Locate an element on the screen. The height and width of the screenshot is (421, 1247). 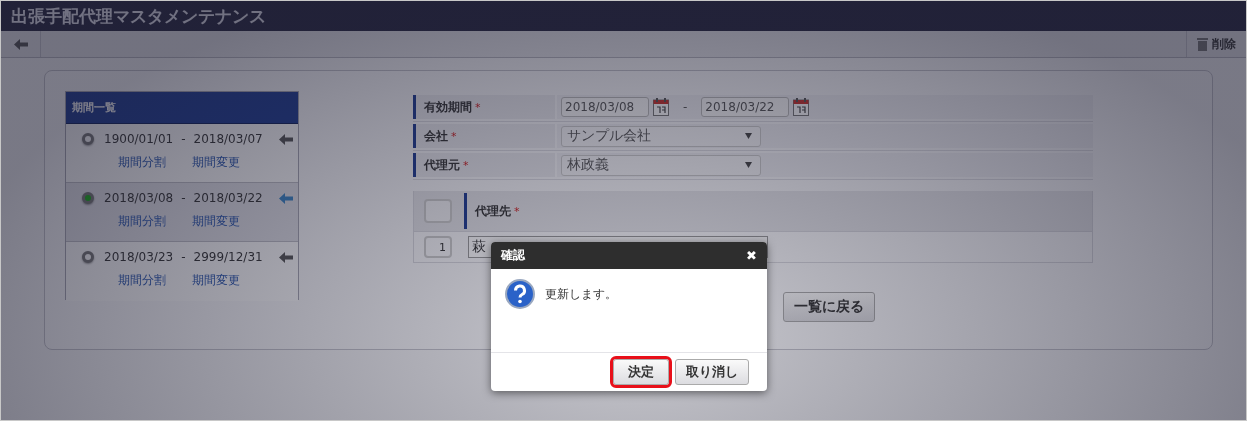
start-date-field: 2018/03/08 is located at coordinates (605, 107).